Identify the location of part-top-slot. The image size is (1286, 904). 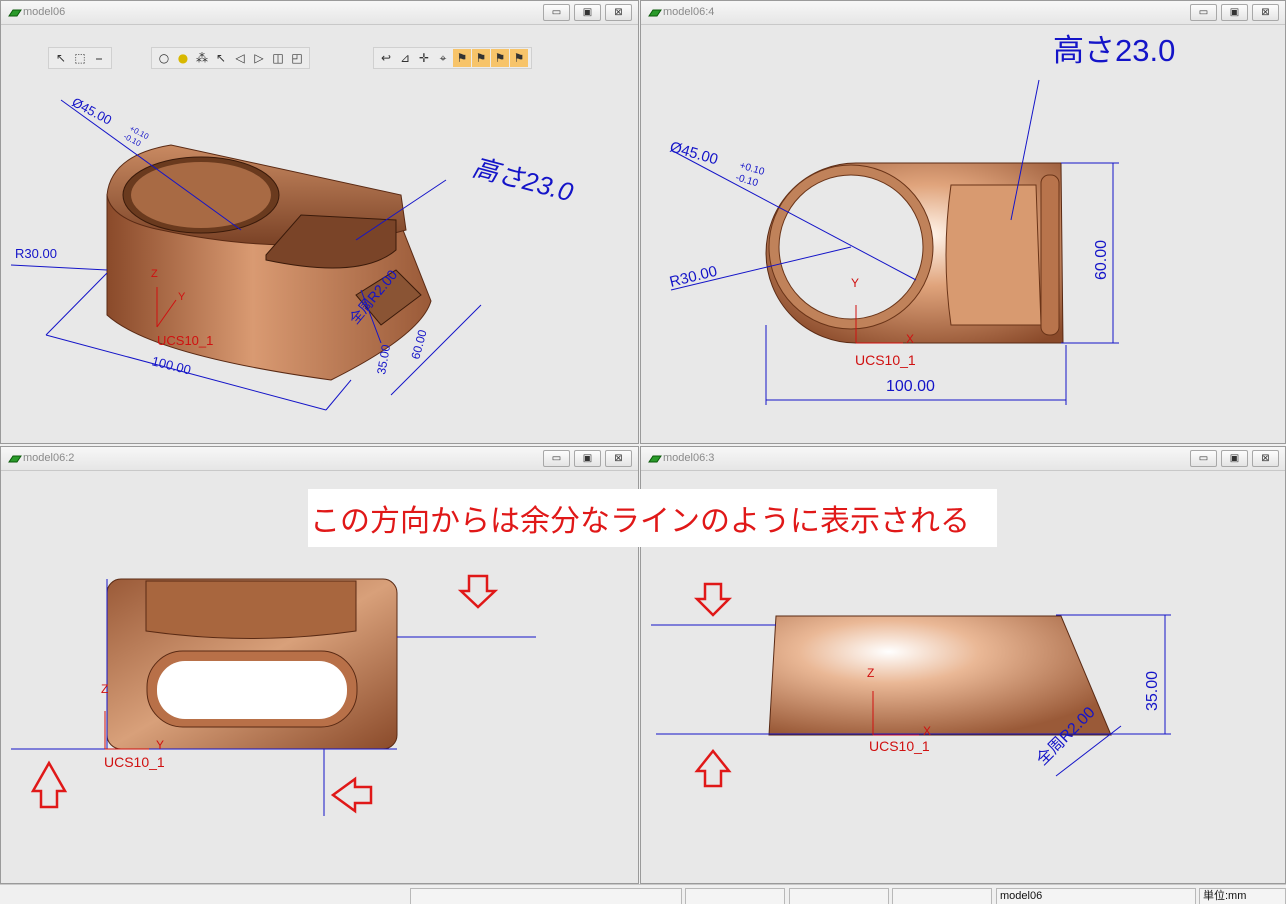
(251, 609).